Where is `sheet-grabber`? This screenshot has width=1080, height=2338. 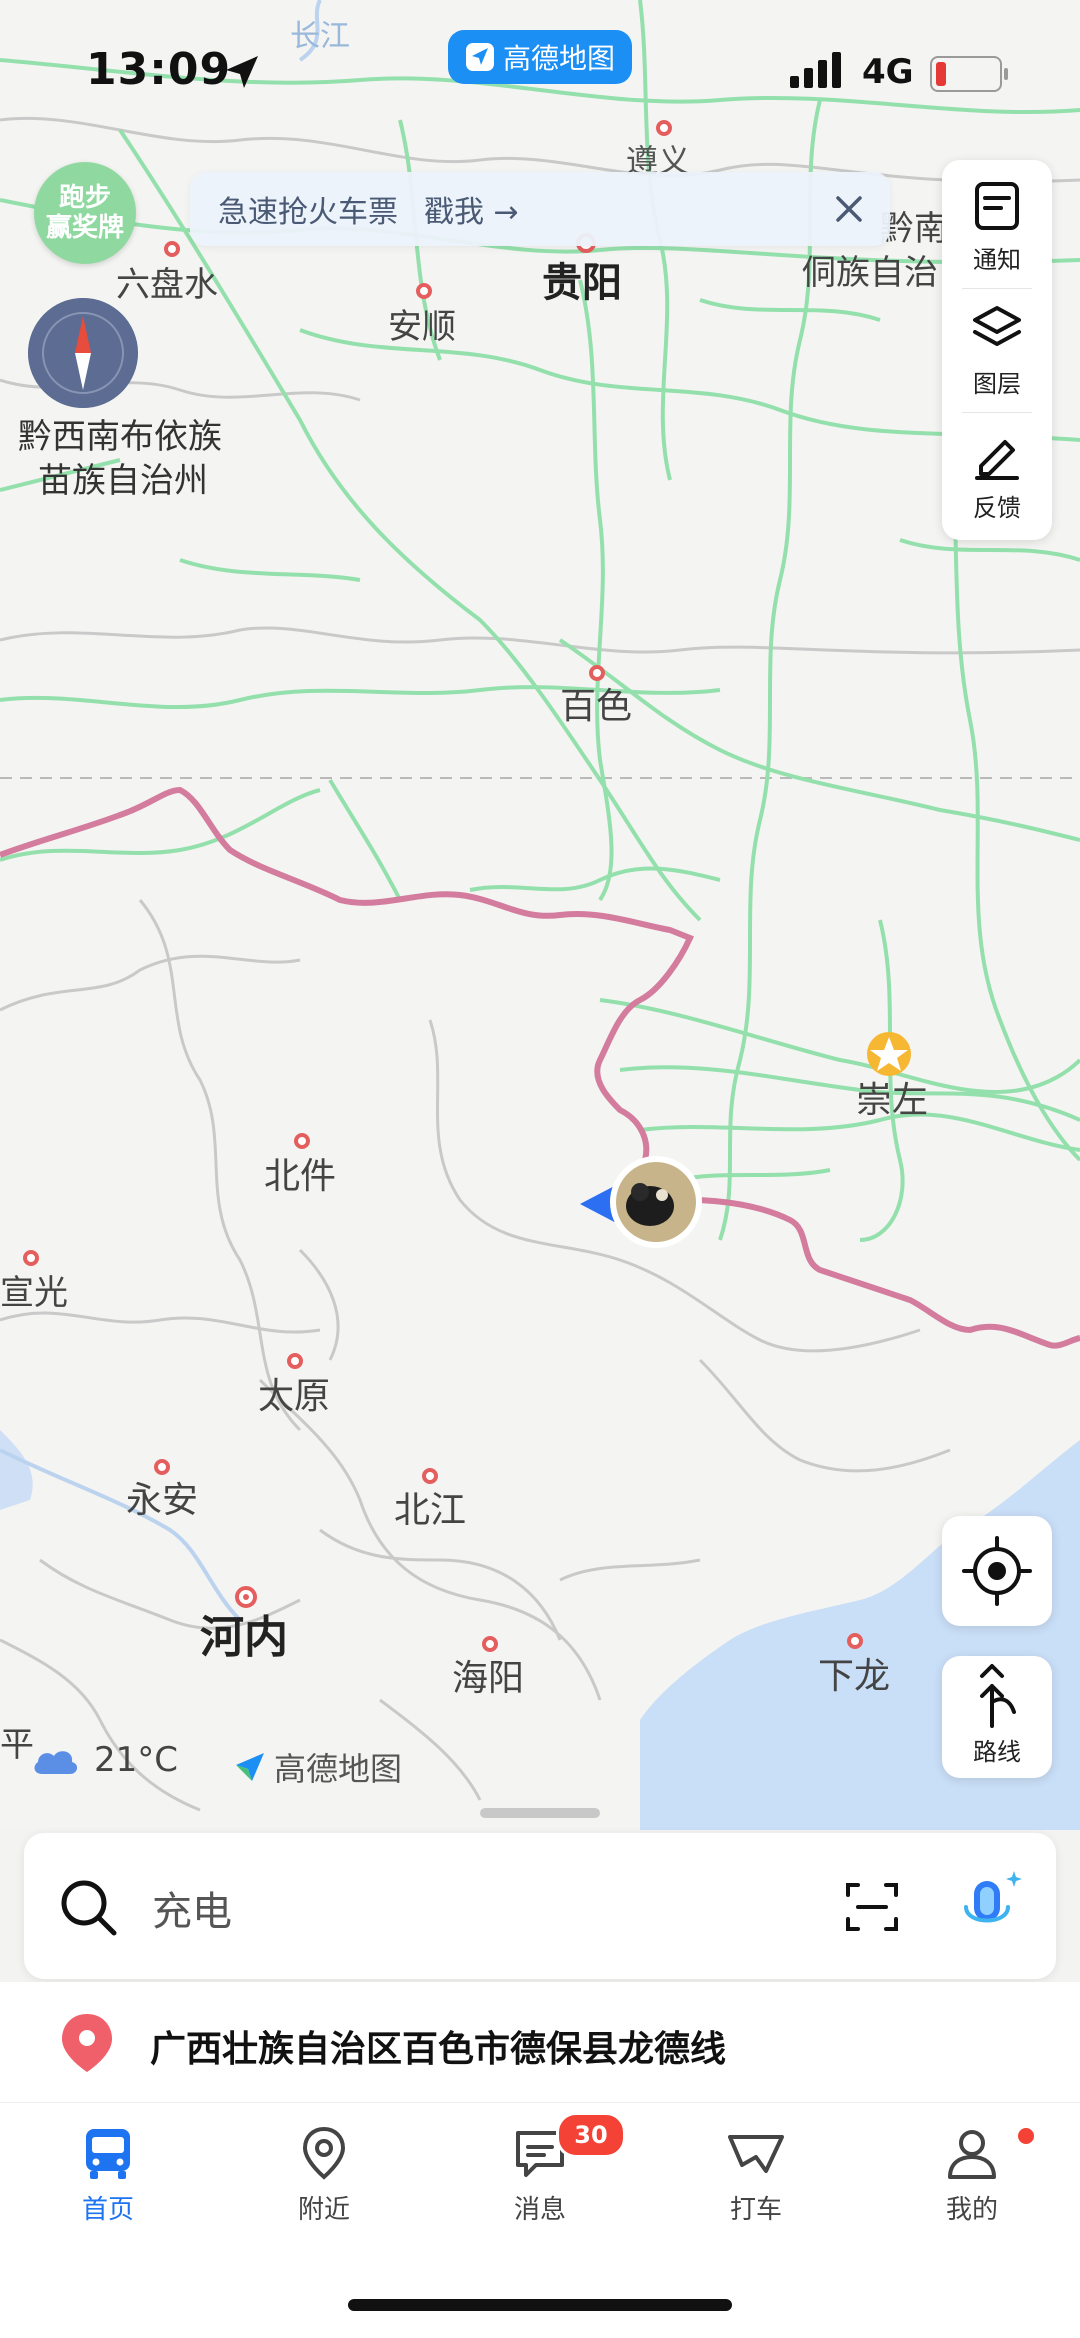 sheet-grabber is located at coordinates (540, 1813).